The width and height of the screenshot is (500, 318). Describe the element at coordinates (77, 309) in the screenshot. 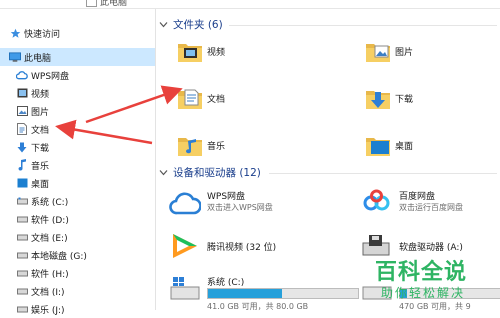

I see `sidebar-item-drive-j: 娱乐 (J:)` at that location.